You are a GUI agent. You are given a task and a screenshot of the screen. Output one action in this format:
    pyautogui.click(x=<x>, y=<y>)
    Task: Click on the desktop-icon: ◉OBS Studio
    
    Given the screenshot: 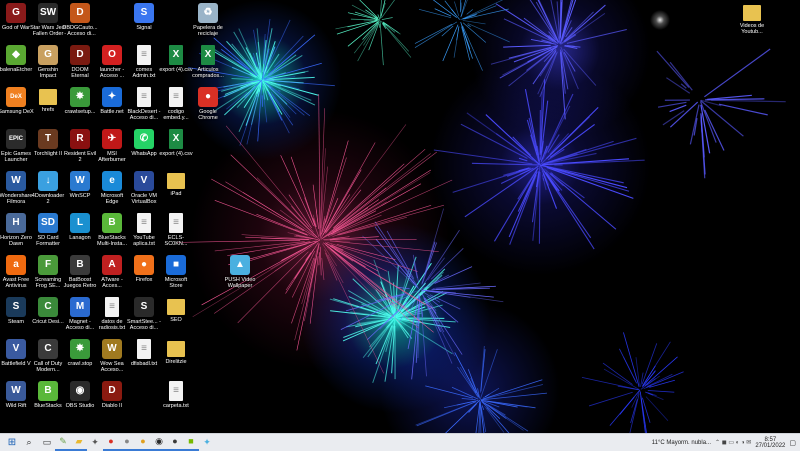 What is the action you would take?
    pyautogui.click(x=80, y=395)
    